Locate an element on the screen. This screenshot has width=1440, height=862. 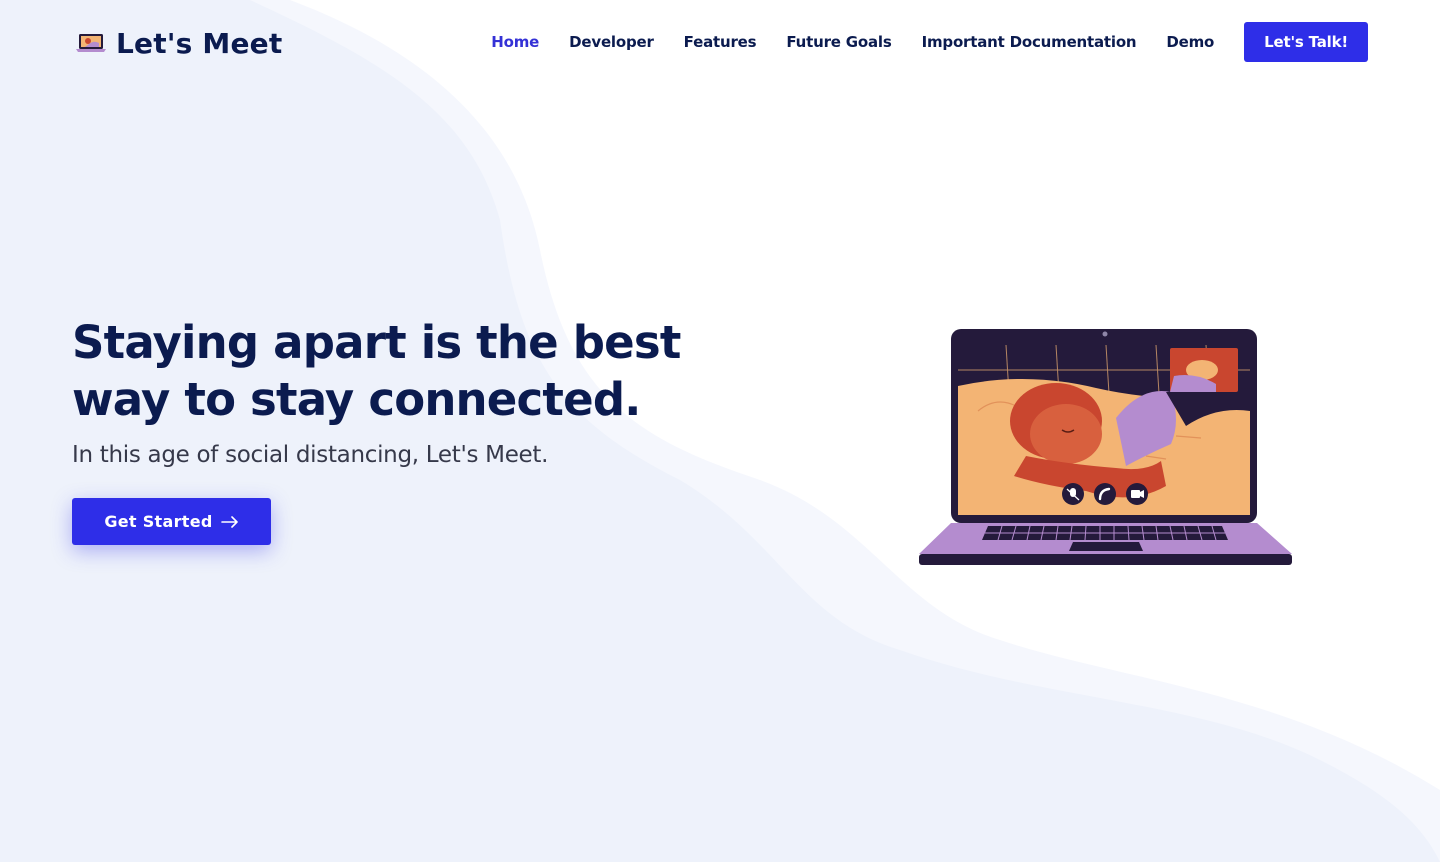
nav-link-developer: Developer is located at coordinates (611, 42).